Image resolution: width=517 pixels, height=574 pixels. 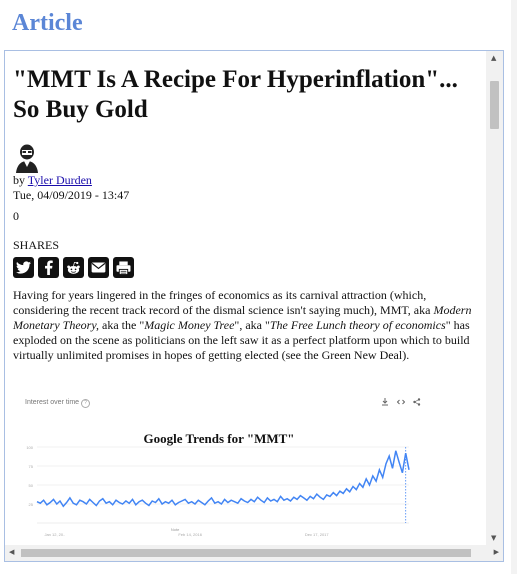 What do you see at coordinates (496, 552) in the screenshot?
I see `scroll-right-icon: ▶` at bounding box center [496, 552].